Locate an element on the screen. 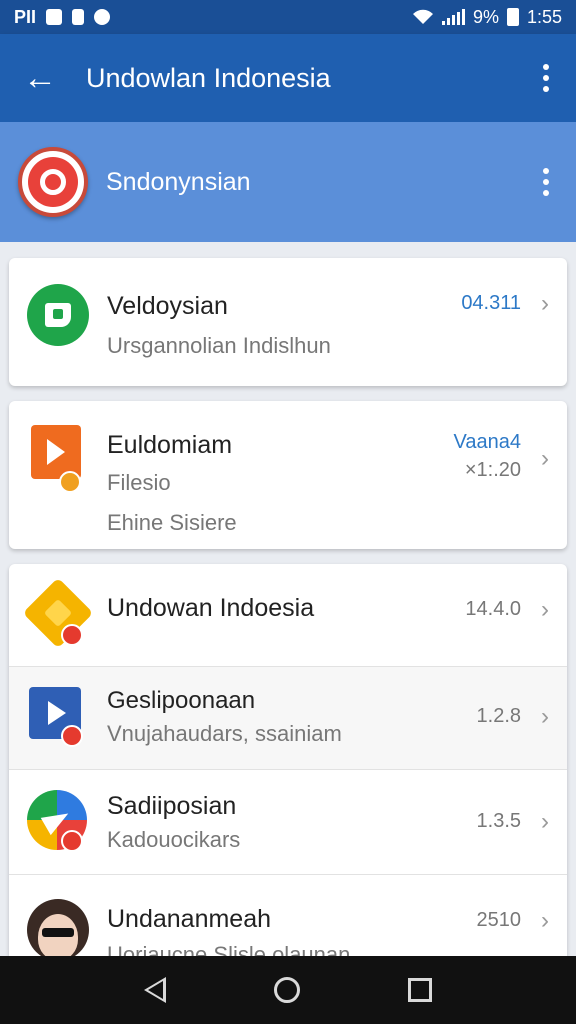 This screenshot has height=1024, width=576. image-icon is located at coordinates (54, 17).